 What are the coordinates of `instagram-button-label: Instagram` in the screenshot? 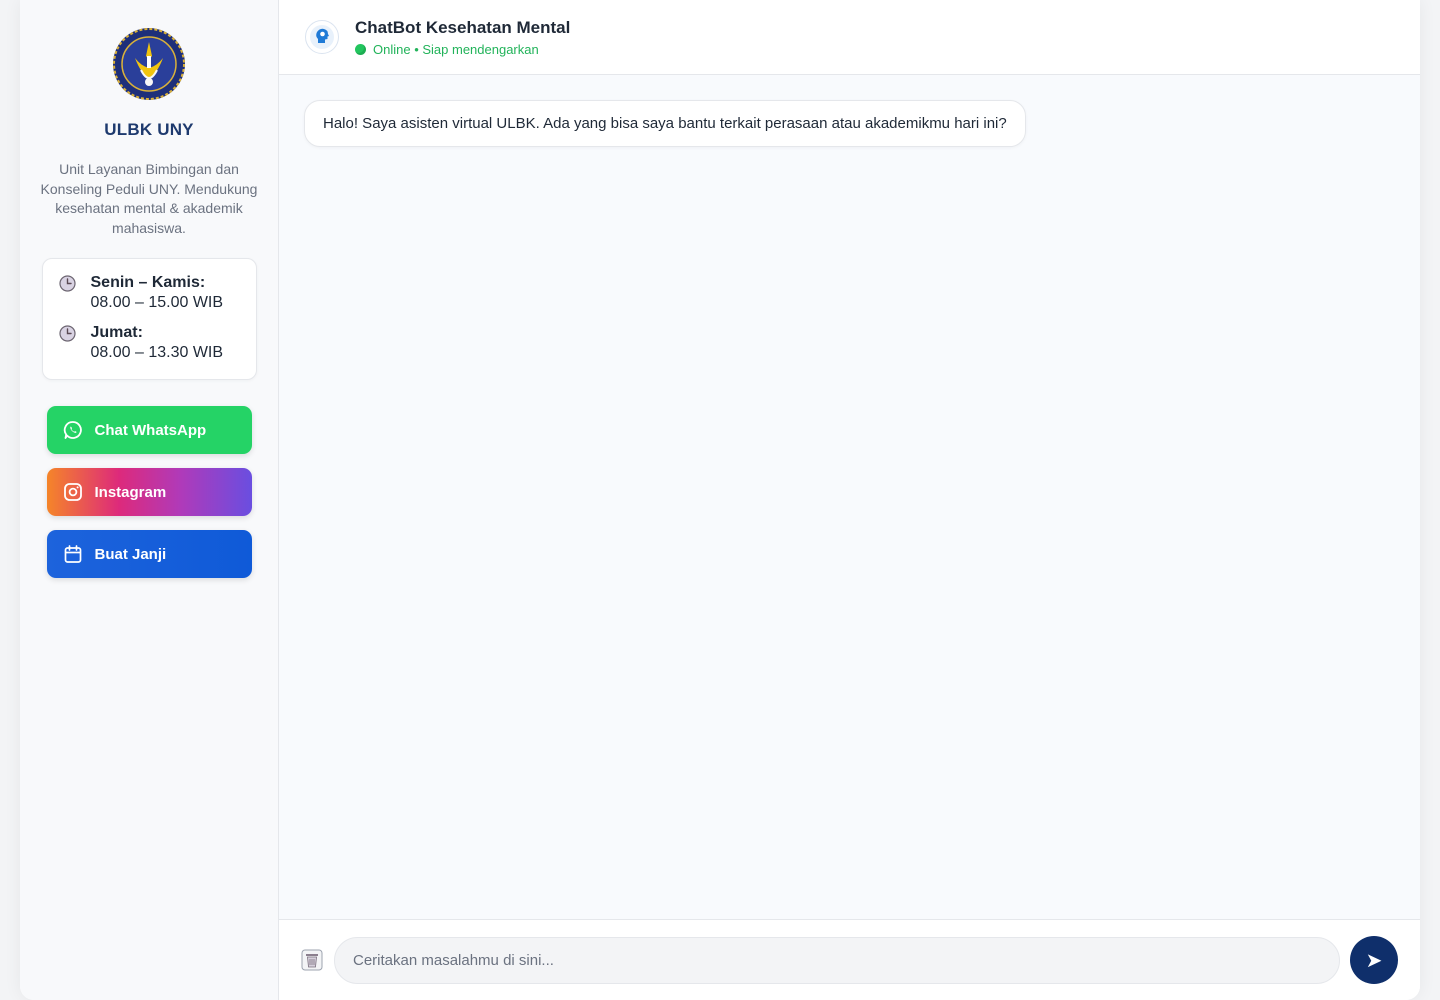 It's located at (130, 492).